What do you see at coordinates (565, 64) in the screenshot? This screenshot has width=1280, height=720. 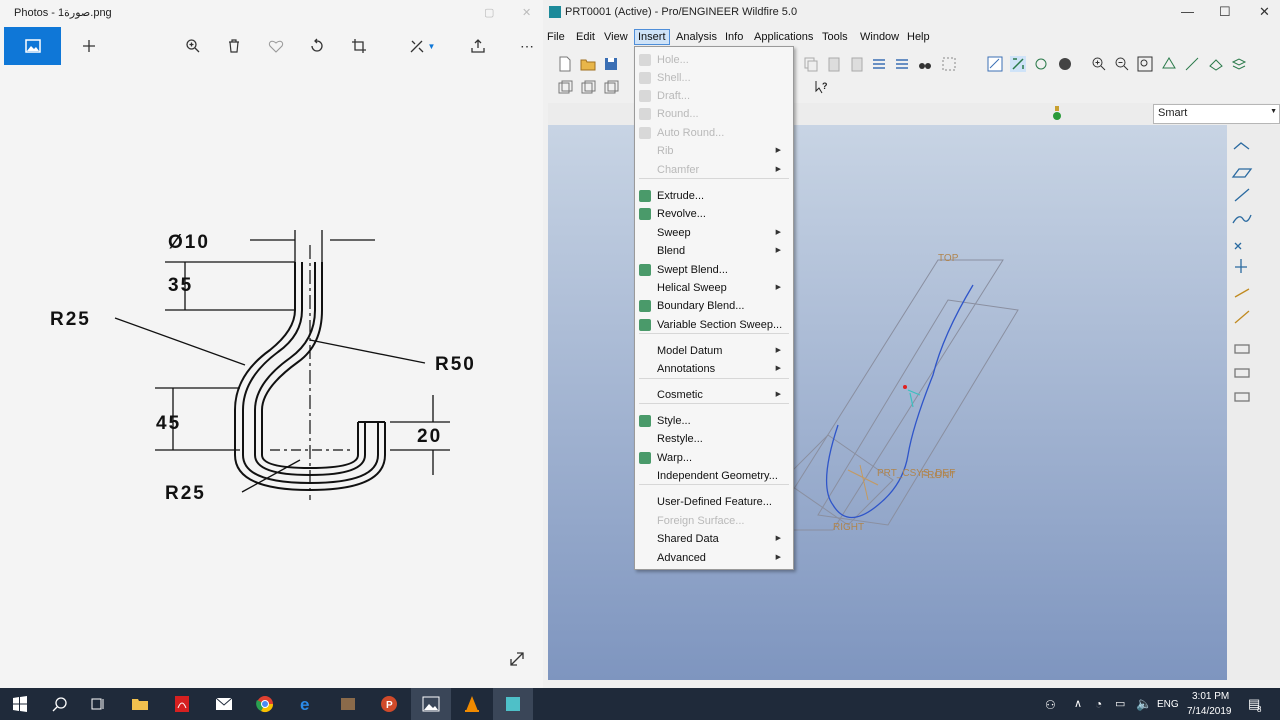 I see `new-file-icon` at bounding box center [565, 64].